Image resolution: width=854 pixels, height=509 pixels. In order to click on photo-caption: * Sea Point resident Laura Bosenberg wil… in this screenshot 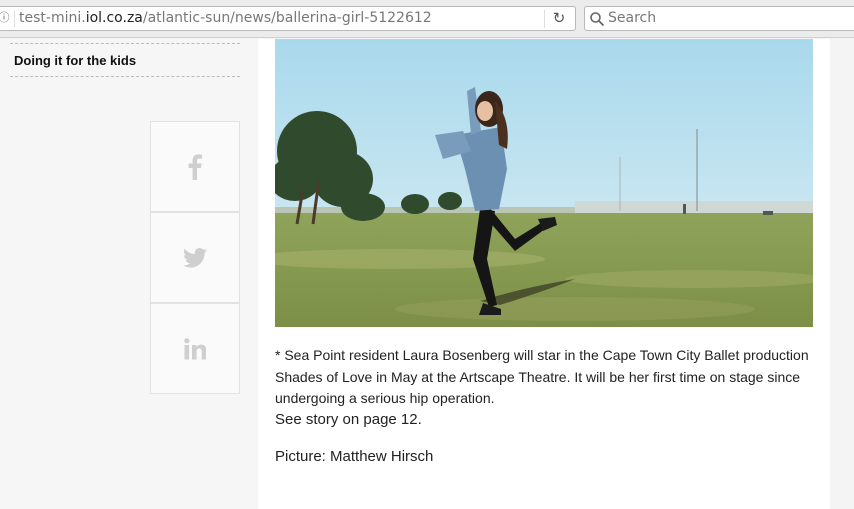, I will do `click(542, 376)`.